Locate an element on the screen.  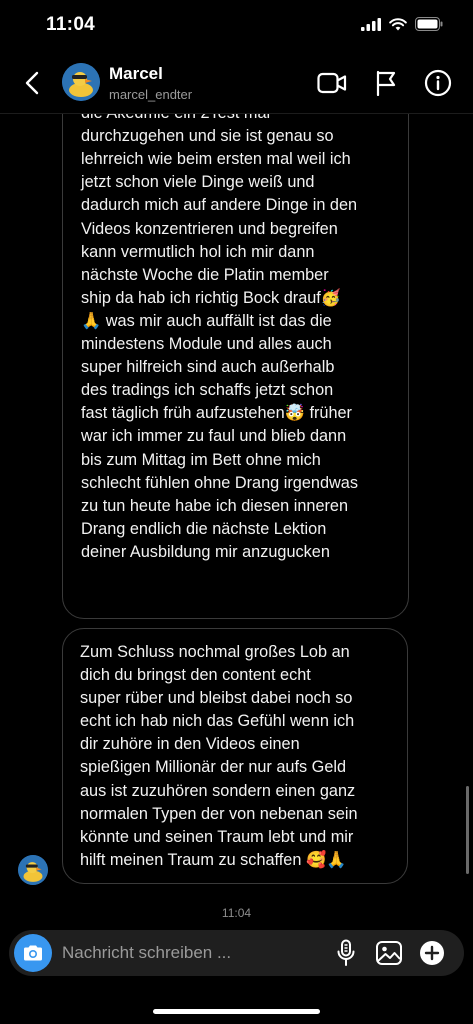
video-call-button is located at coordinates (332, 83).